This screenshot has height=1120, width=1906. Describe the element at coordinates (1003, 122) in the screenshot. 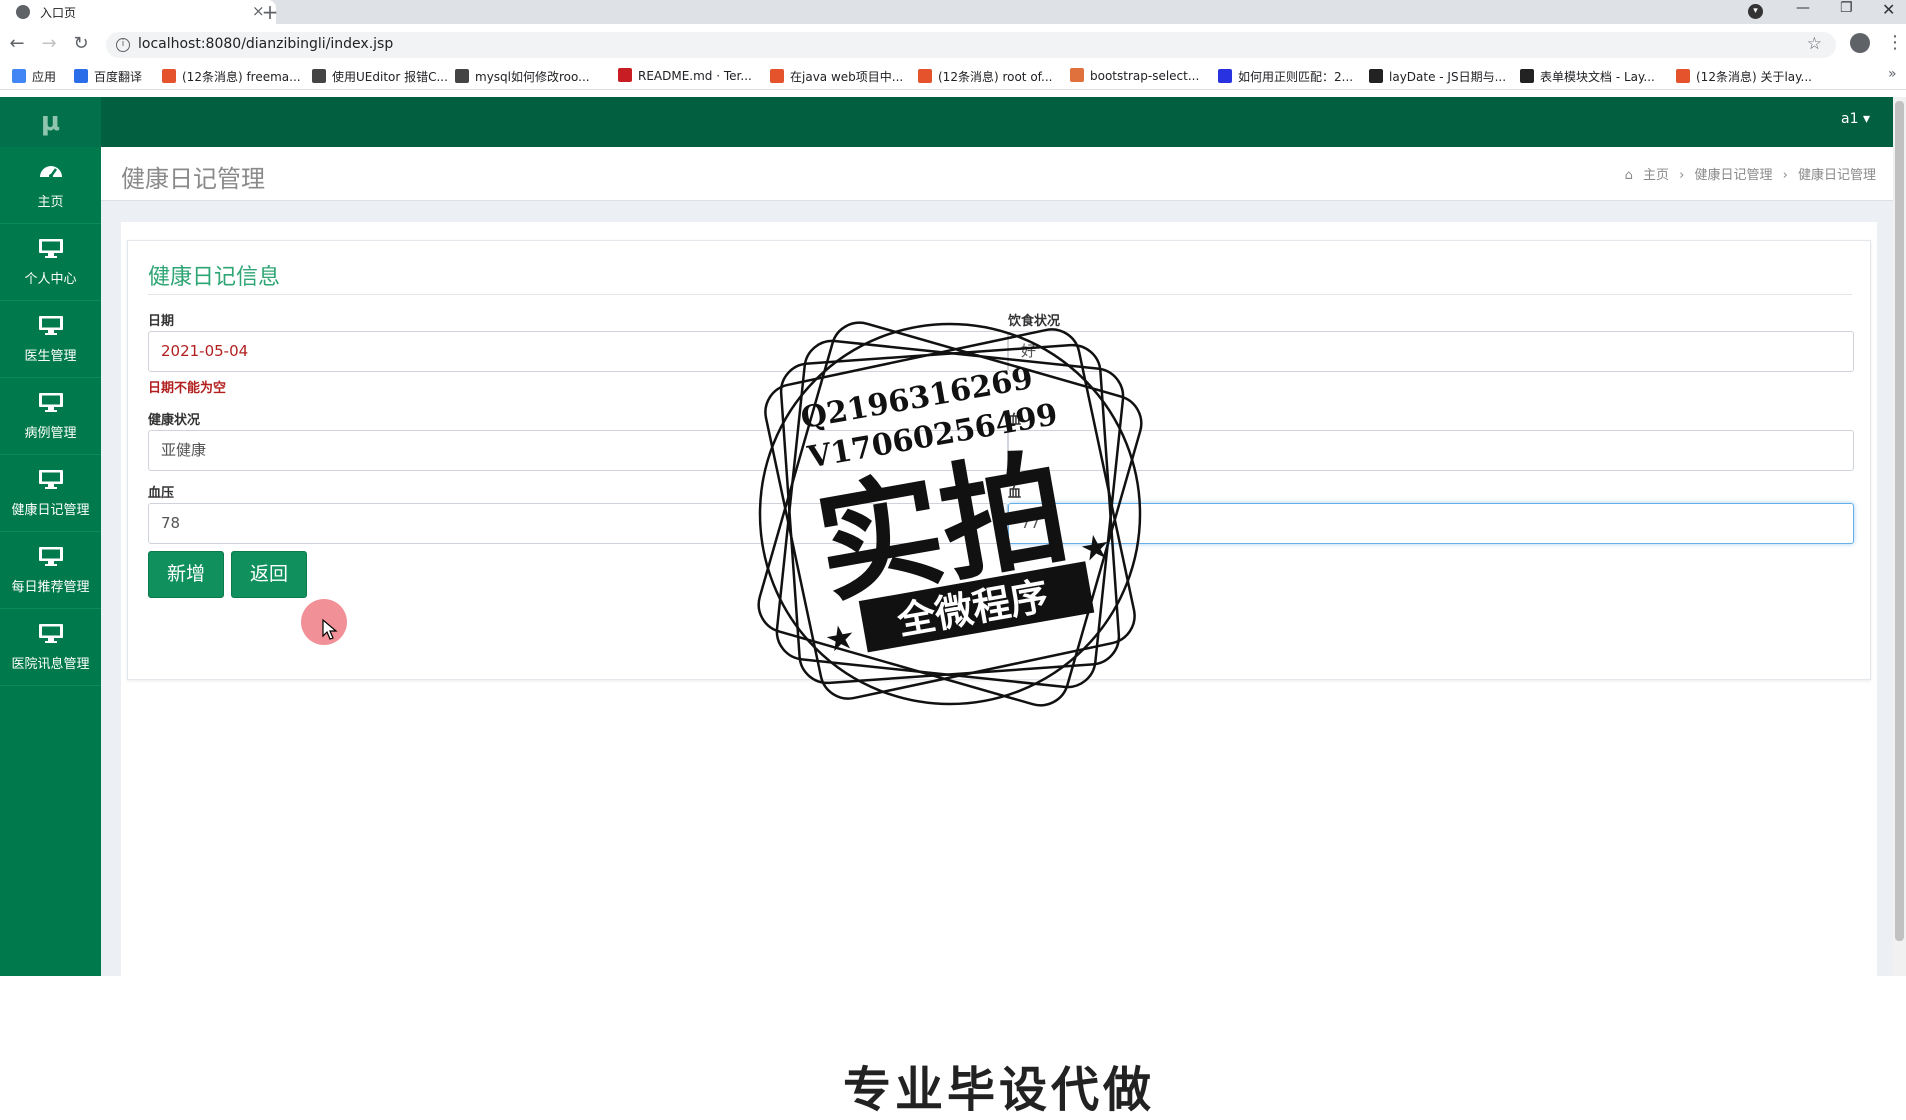

I see `top-navbar: a1 ▾` at that location.